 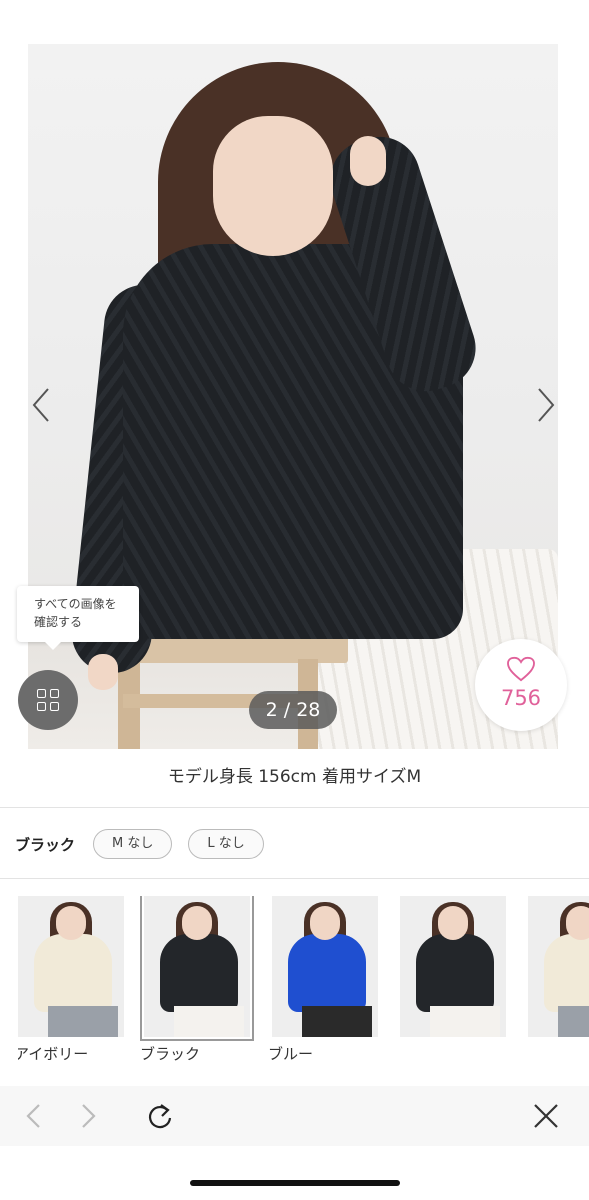 I want to click on favorite-count: 756, so click(x=521, y=698).